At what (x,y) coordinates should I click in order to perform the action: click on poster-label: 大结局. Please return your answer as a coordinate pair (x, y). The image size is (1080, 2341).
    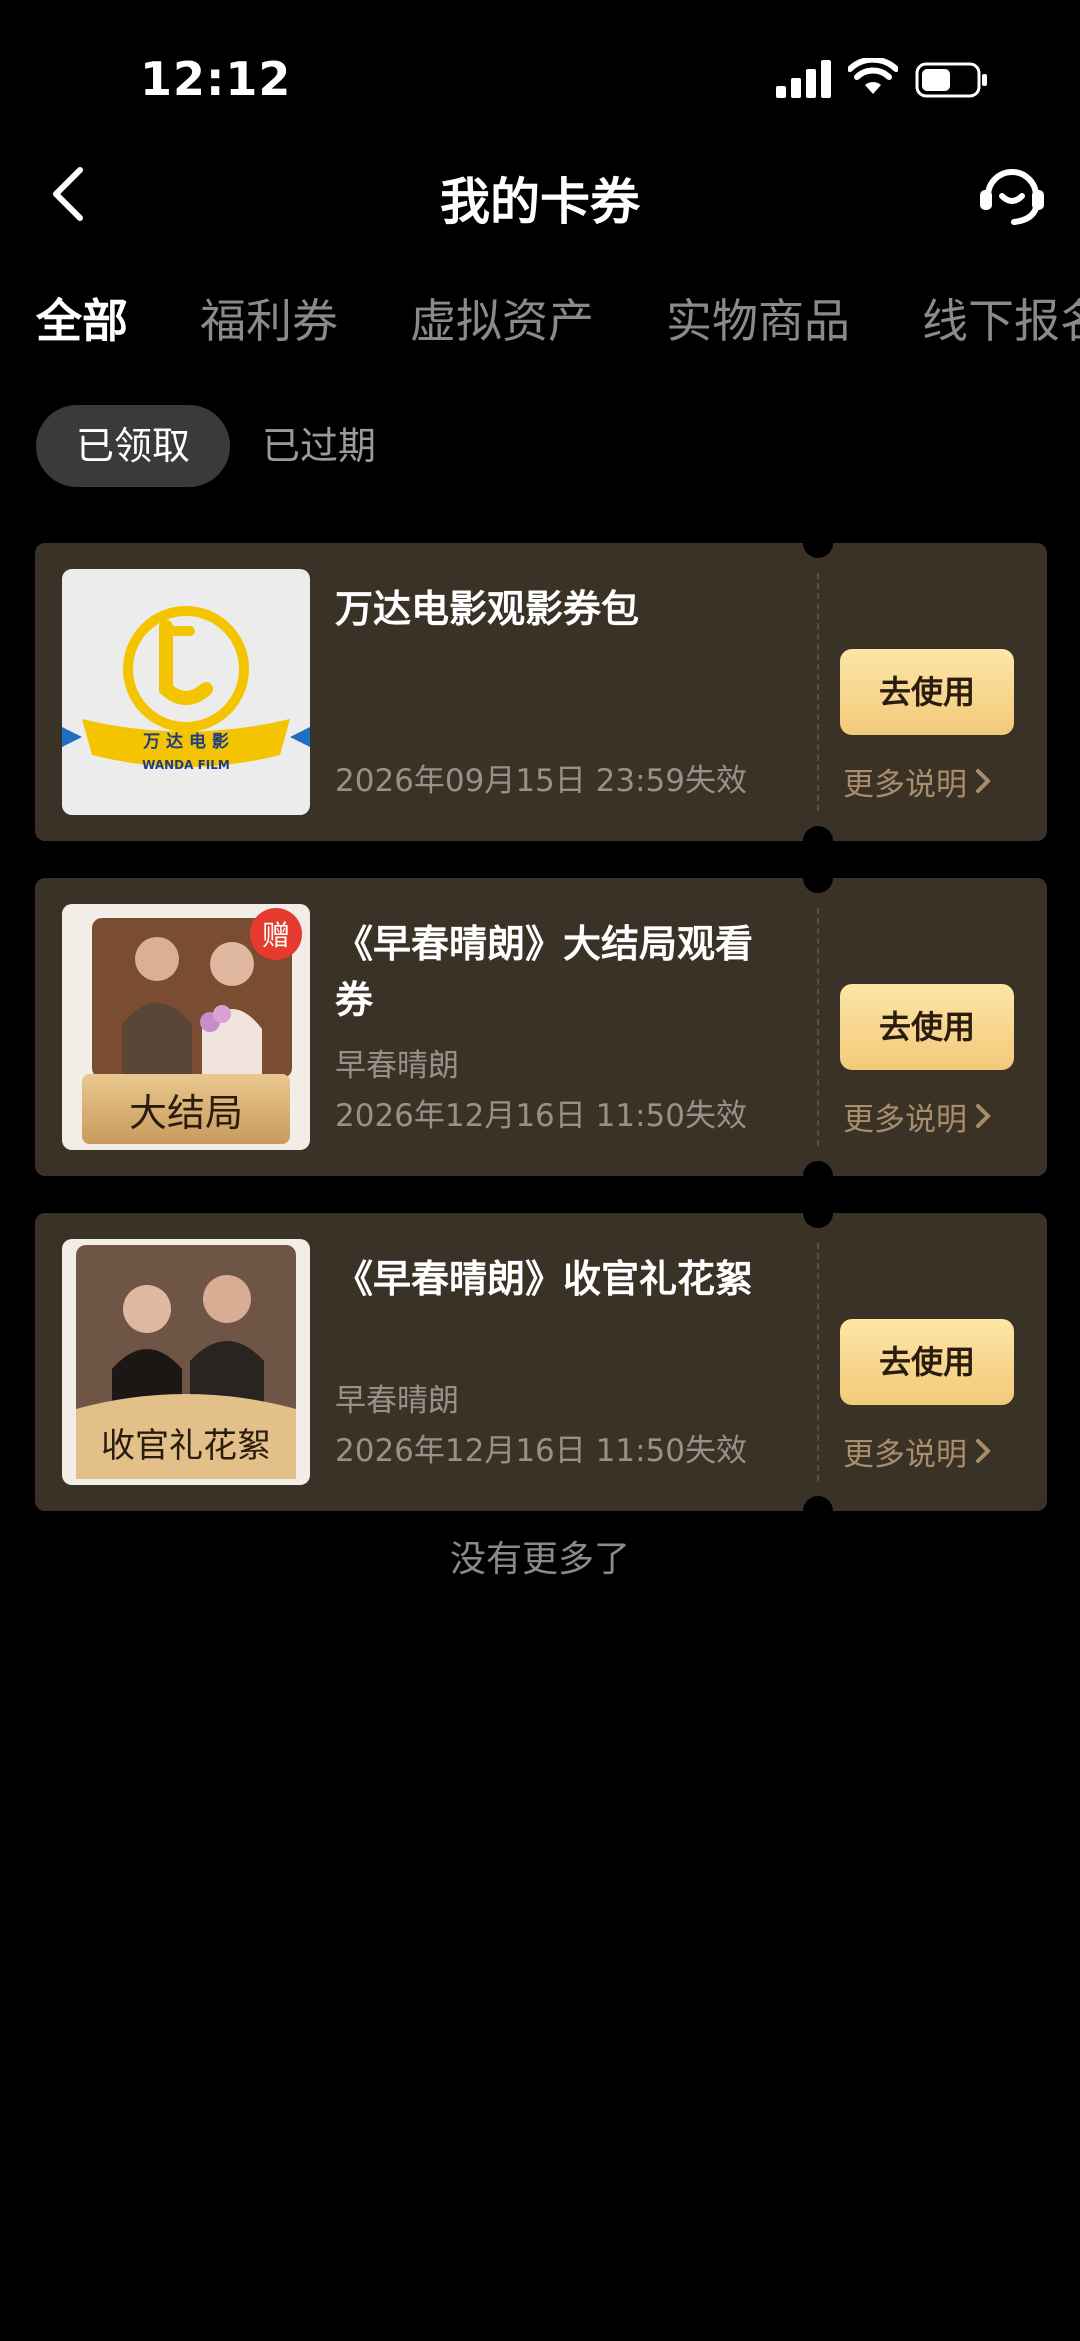
    Looking at the image, I should click on (186, 1113).